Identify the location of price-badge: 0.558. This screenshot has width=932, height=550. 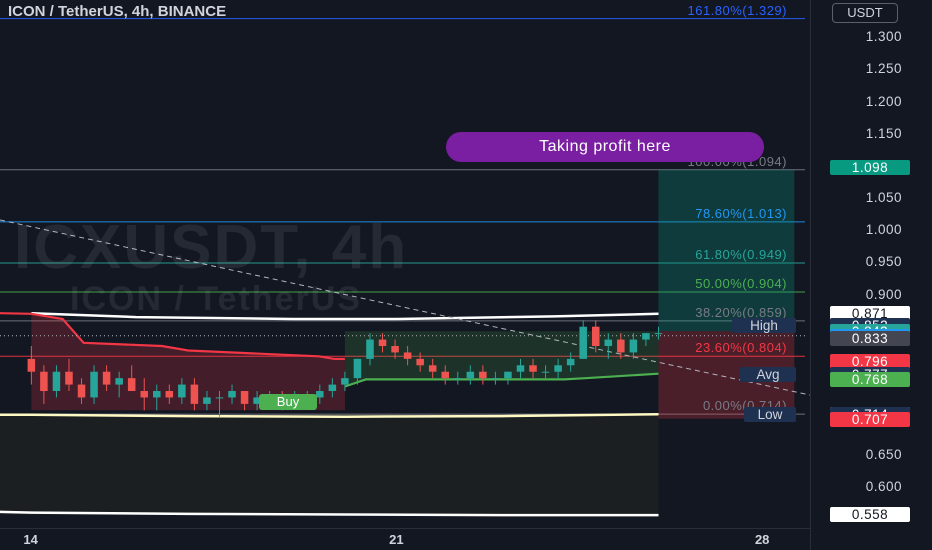
(870, 515).